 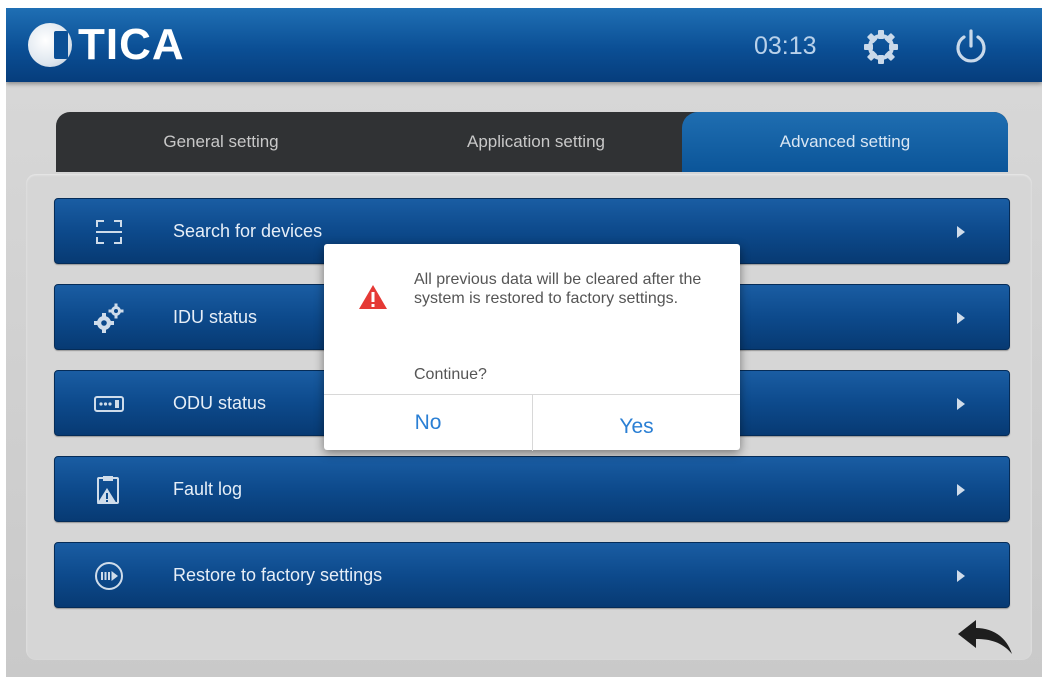 What do you see at coordinates (220, 403) in the screenshot?
I see `menu-item-label: ODU status` at bounding box center [220, 403].